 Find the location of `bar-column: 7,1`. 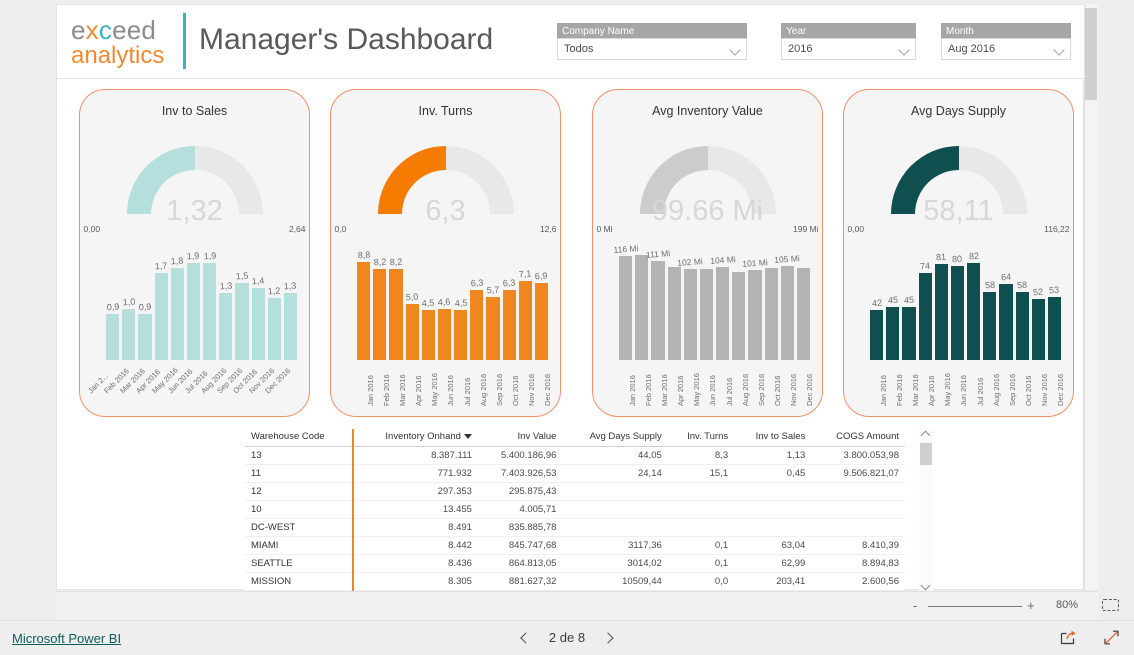

bar-column: 7,1 is located at coordinates (525, 301).